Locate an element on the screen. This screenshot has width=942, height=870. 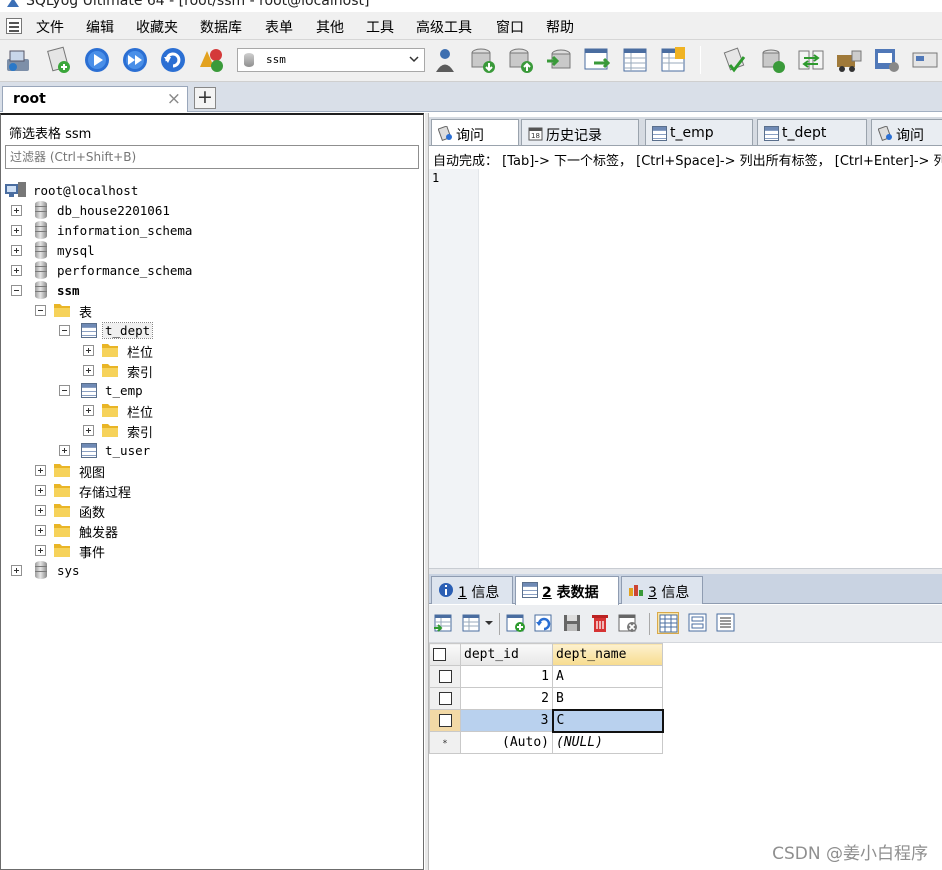
menu-advanced-tools: 高级工具 is located at coordinates (444, 27).